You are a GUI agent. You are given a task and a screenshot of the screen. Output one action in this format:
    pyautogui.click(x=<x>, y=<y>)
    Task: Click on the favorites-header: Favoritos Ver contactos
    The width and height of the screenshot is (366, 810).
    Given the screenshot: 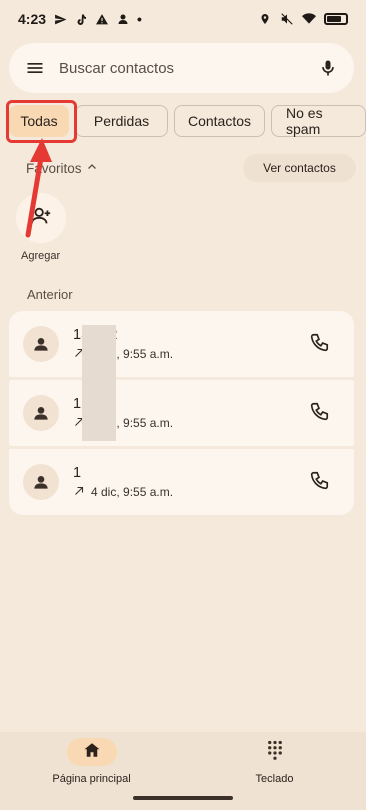 What is the action you would take?
    pyautogui.click(x=191, y=168)
    